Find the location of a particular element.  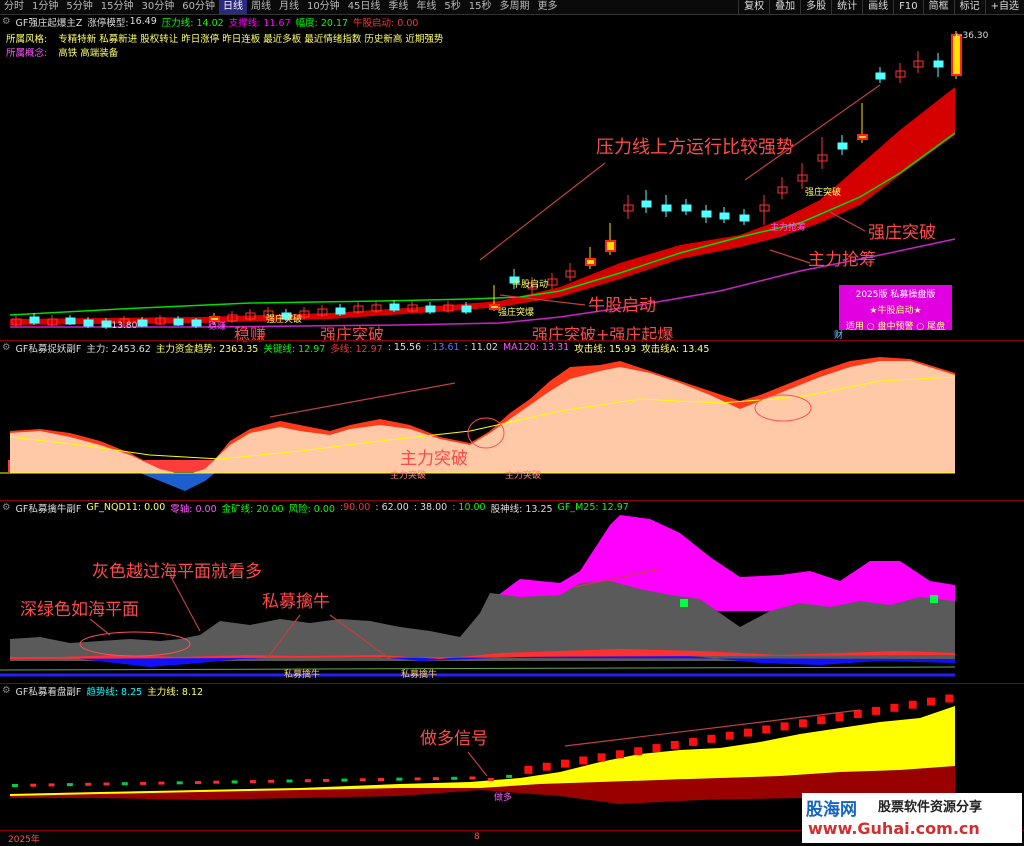

watermark-text: 股票软件资源分享 is located at coordinates (930, 807).